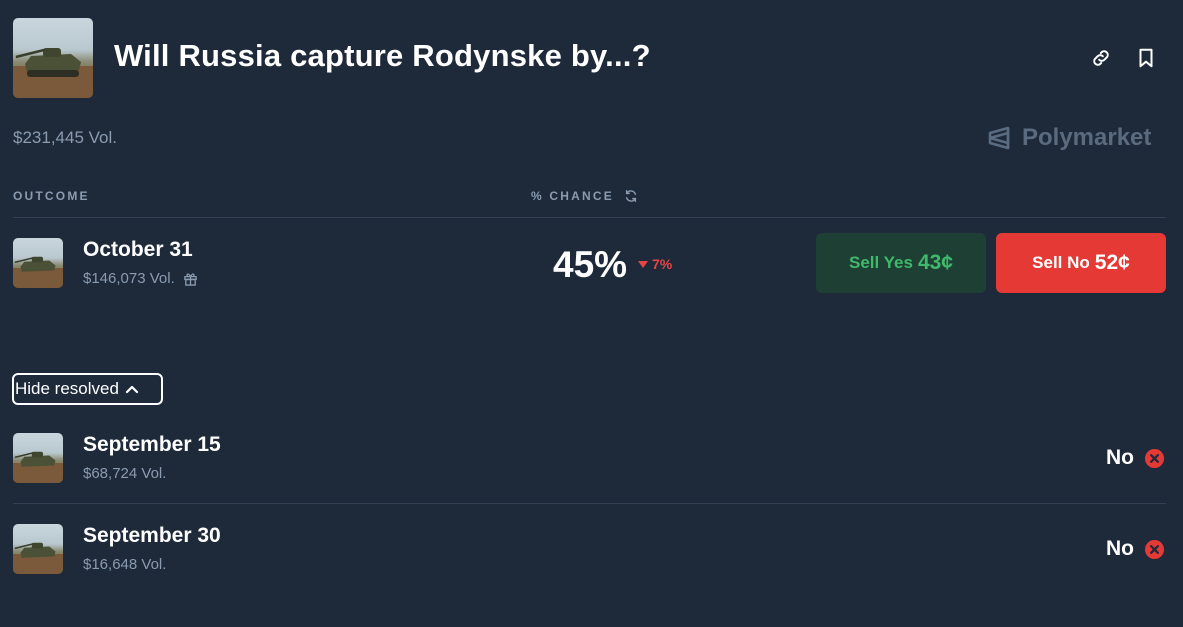 This screenshot has height=627, width=1183. Describe the element at coordinates (125, 473) in the screenshot. I see `resolved-outcome-volume: $68,724 Vol.` at that location.